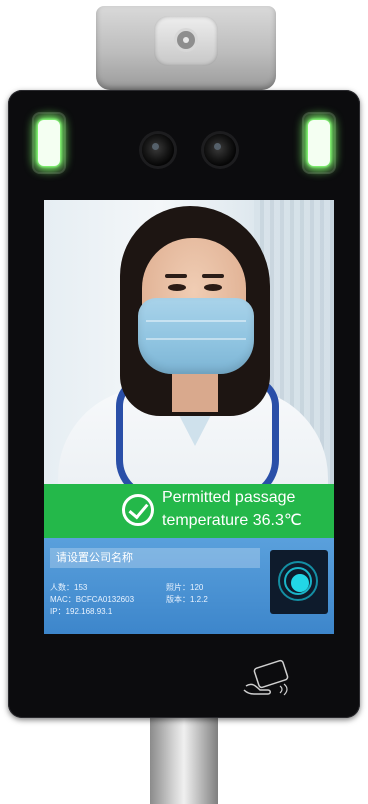  What do you see at coordinates (187, 599) in the screenshot?
I see `version-number: 版本：1.2.2` at bounding box center [187, 599].